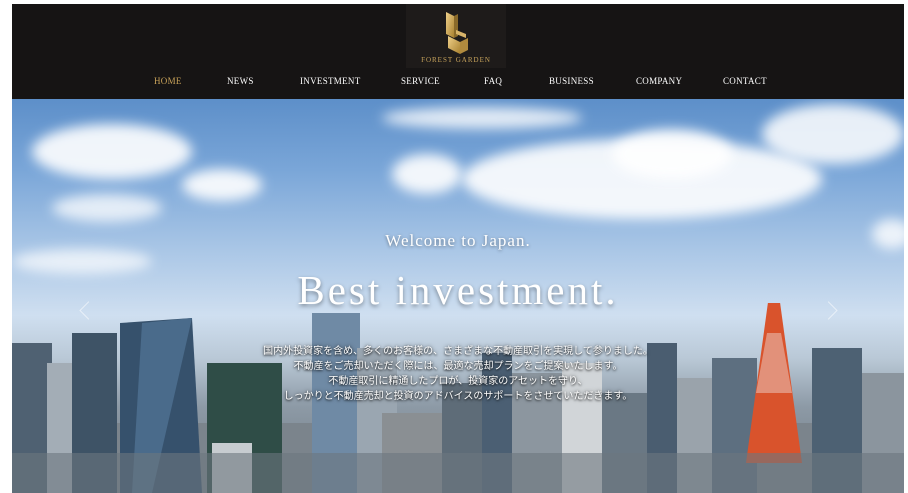 This screenshot has height=493, width=908. What do you see at coordinates (240, 81) in the screenshot?
I see `nav-news: NEWS` at bounding box center [240, 81].